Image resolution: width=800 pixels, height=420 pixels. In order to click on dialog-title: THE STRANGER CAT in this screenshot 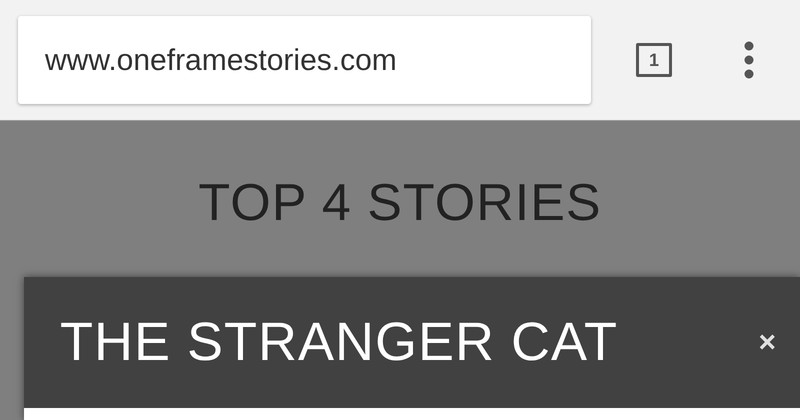, I will do `click(340, 342)`.